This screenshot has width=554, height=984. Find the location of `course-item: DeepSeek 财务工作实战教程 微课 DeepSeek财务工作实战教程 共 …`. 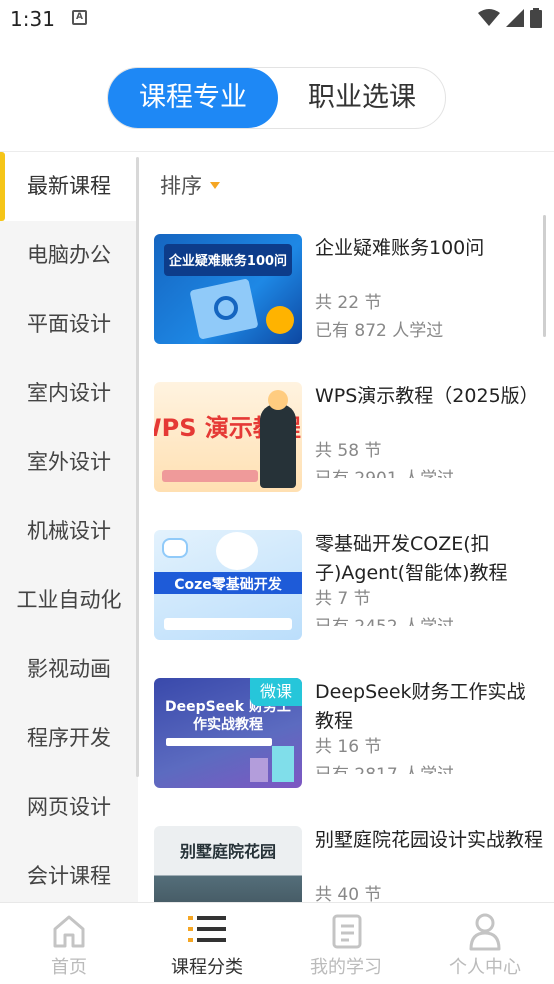

course-item: DeepSeek 财务工作实战教程 微课 DeepSeek财务工作实战教程 共 … is located at coordinates (347, 732).